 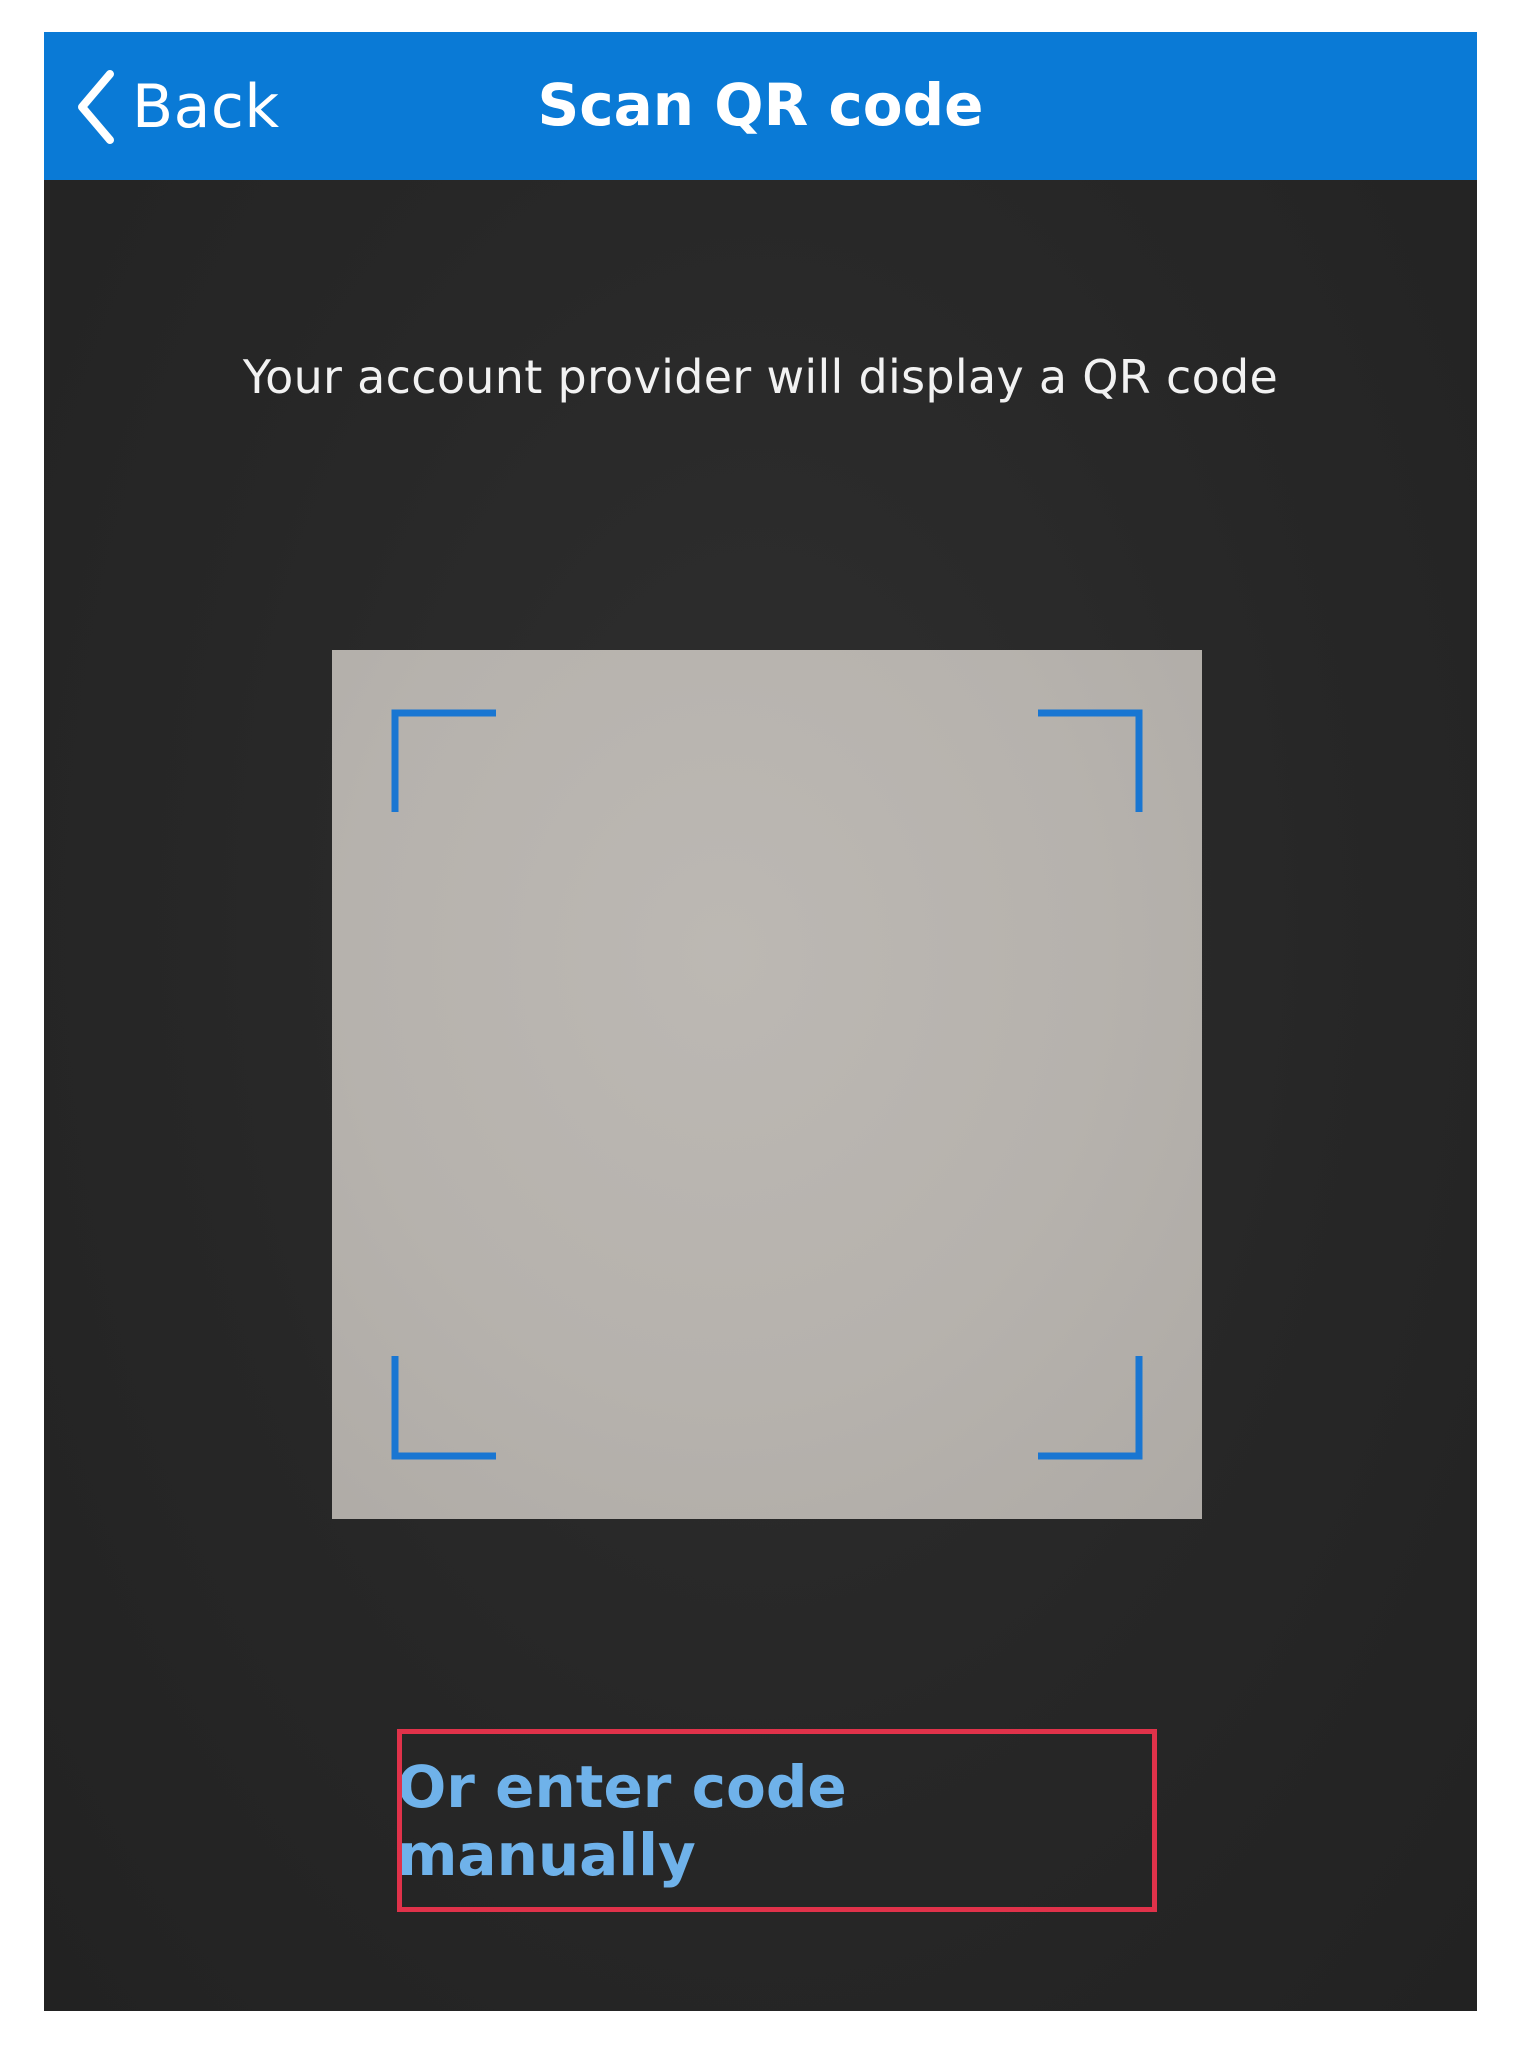 I want to click on highlight-box, so click(x=777, y=1820).